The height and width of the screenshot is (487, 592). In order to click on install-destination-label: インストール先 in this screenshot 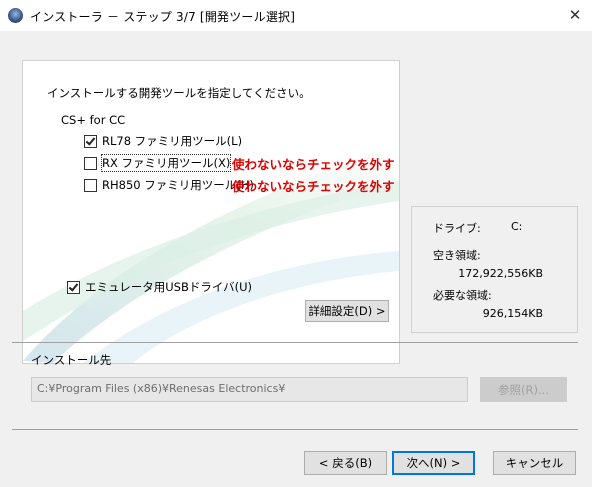, I will do `click(71, 360)`.